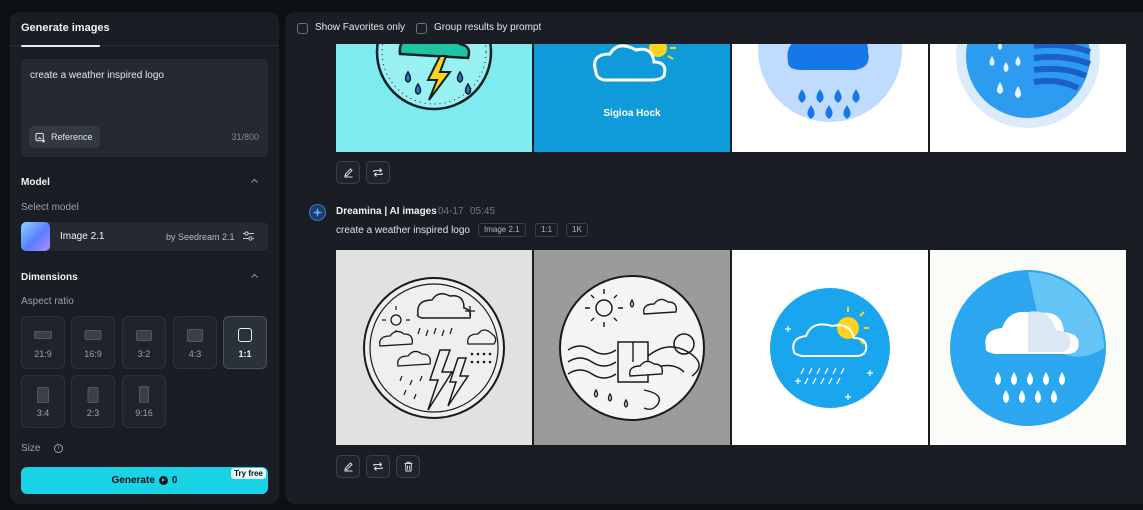  I want to click on generate-button: Generate 0 Try free, so click(144, 480).